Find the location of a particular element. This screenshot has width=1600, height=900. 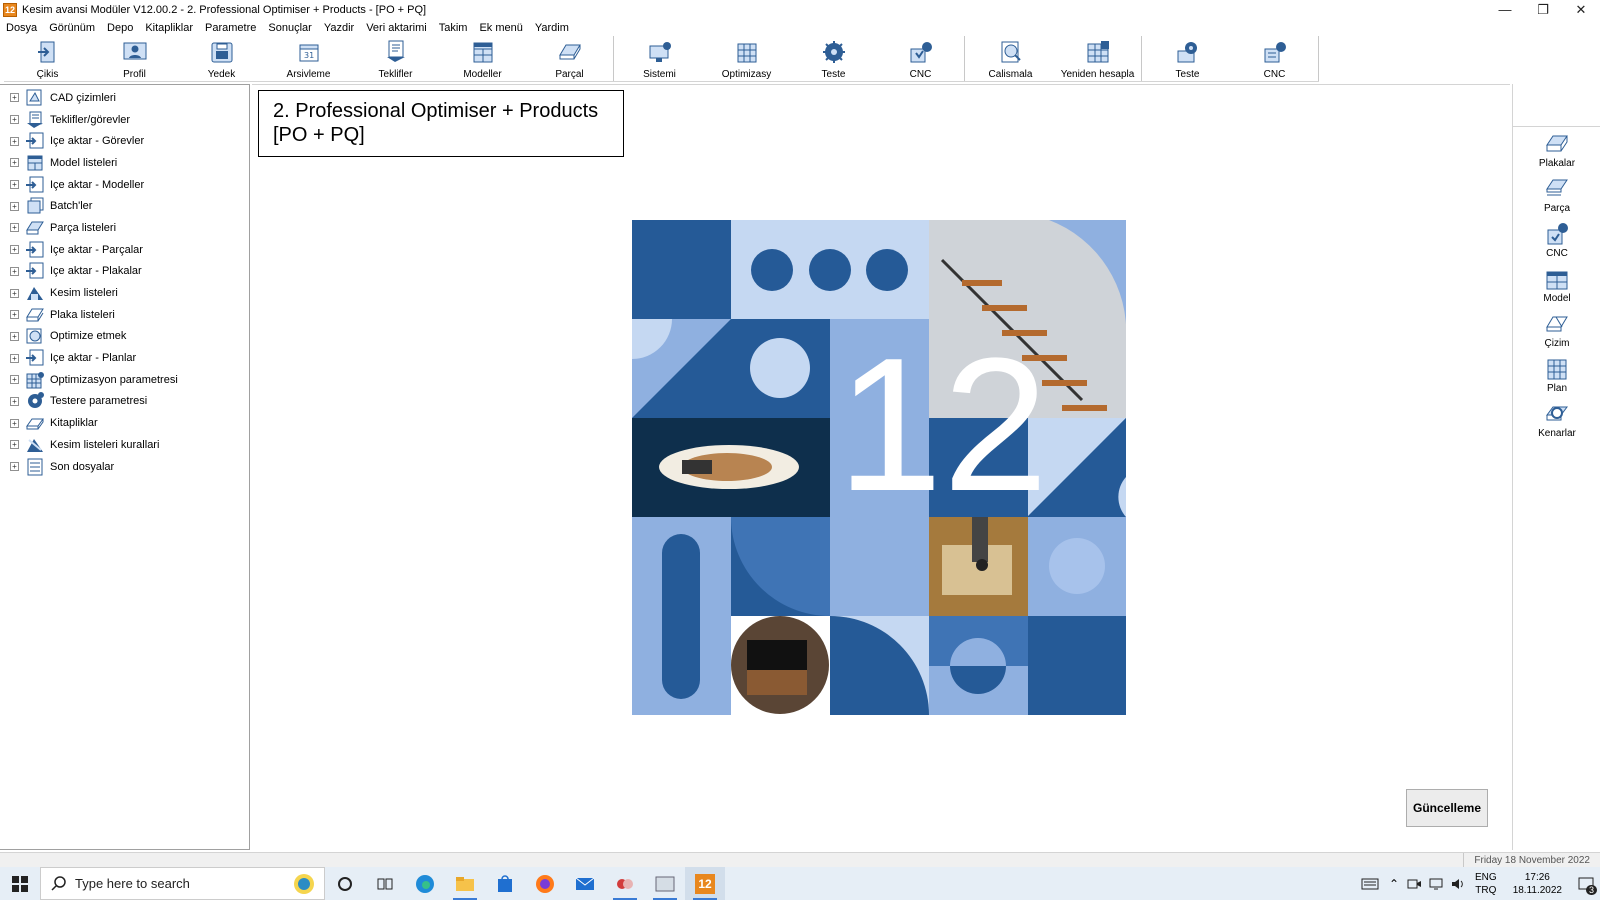

close-button: ✕ is located at coordinates (1581, 9).